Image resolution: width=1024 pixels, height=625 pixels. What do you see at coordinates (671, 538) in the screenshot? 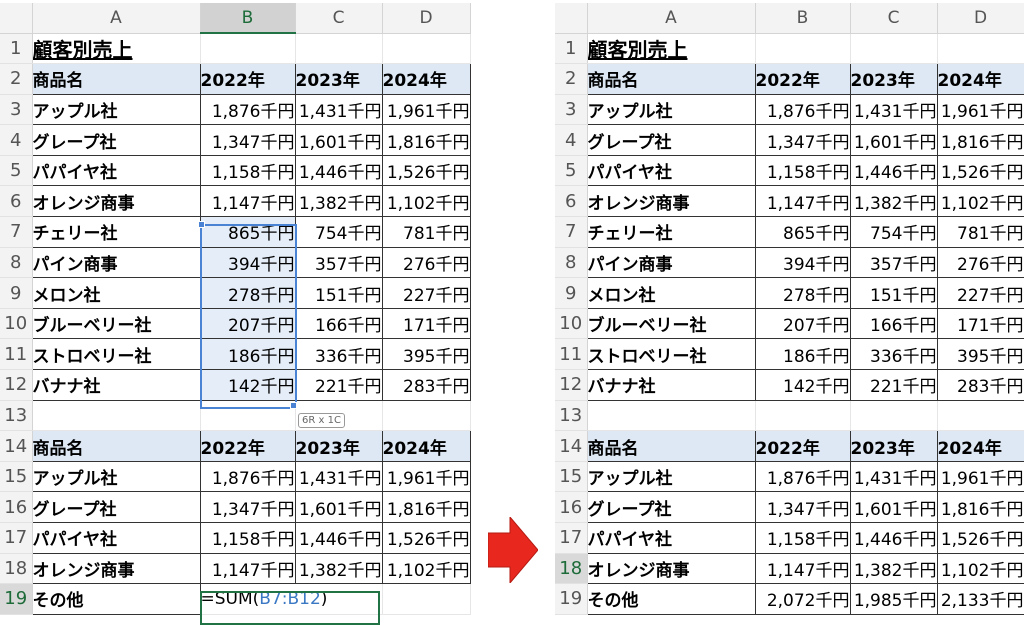
I see `customer-name-cell: パパイヤ社` at bounding box center [671, 538].